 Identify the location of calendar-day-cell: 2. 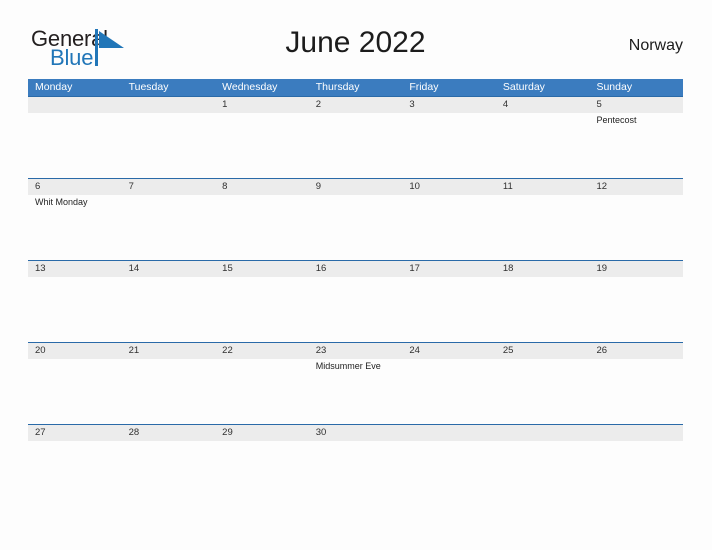
(356, 137).